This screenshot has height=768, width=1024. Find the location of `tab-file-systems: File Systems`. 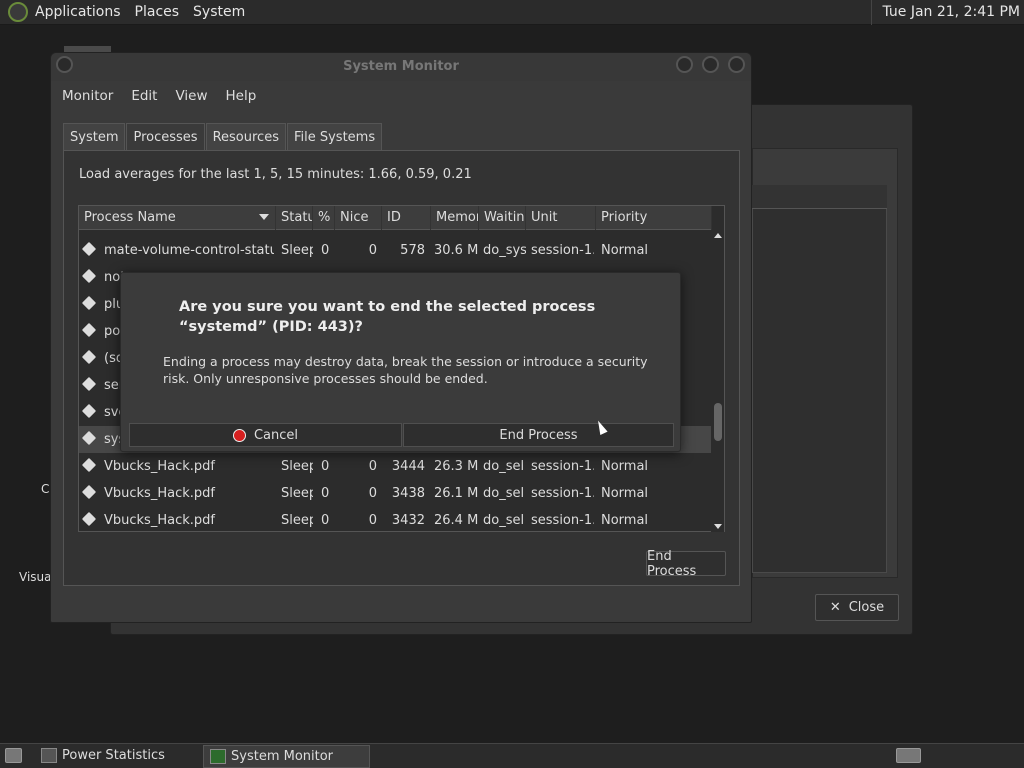

tab-file-systems: File Systems is located at coordinates (334, 137).